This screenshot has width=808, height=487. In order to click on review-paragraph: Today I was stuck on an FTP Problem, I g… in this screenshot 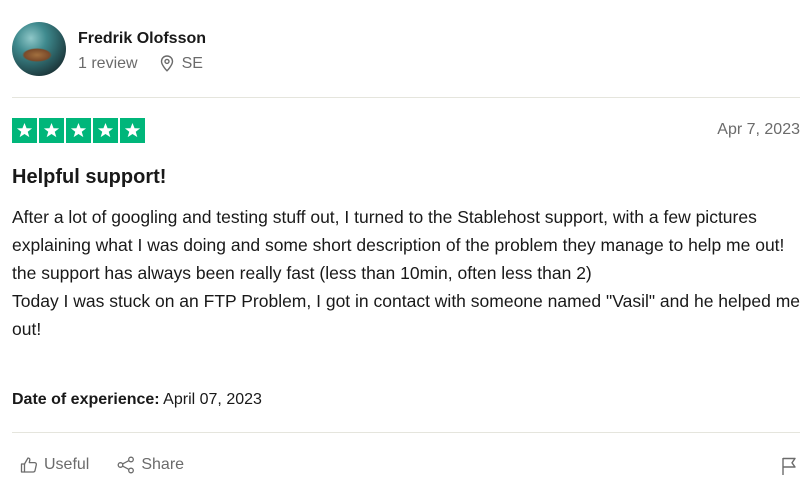, I will do `click(406, 315)`.